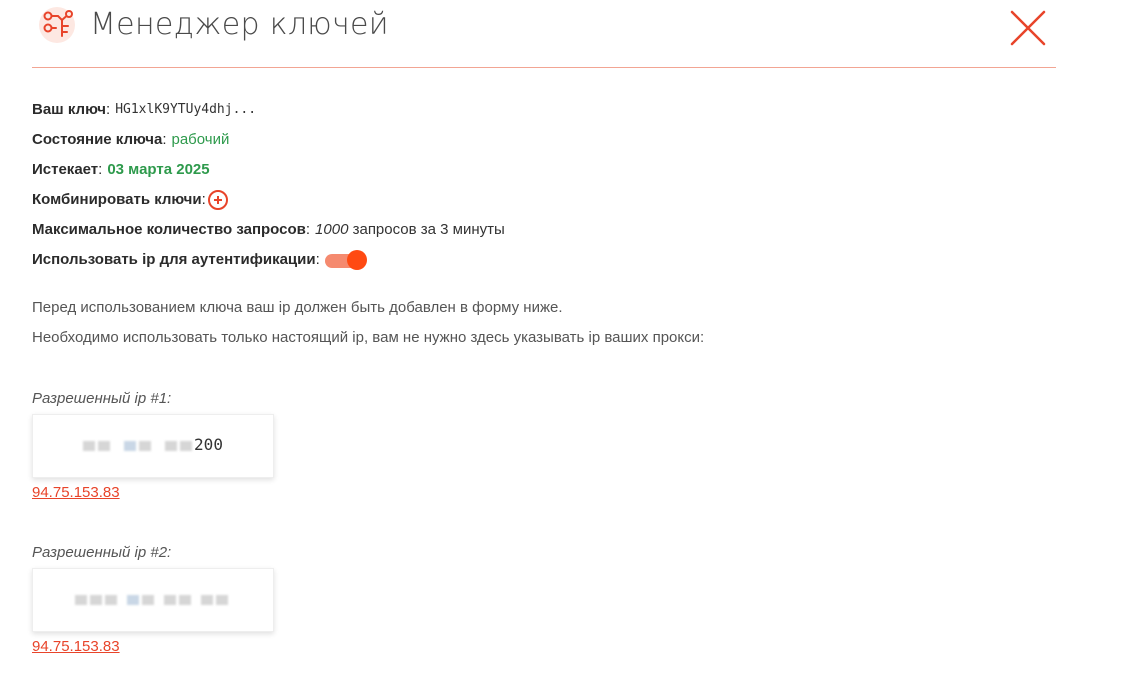 The image size is (1126, 692). What do you see at coordinates (544, 34) in the screenshot?
I see `header: Менеджер ключей` at bounding box center [544, 34].